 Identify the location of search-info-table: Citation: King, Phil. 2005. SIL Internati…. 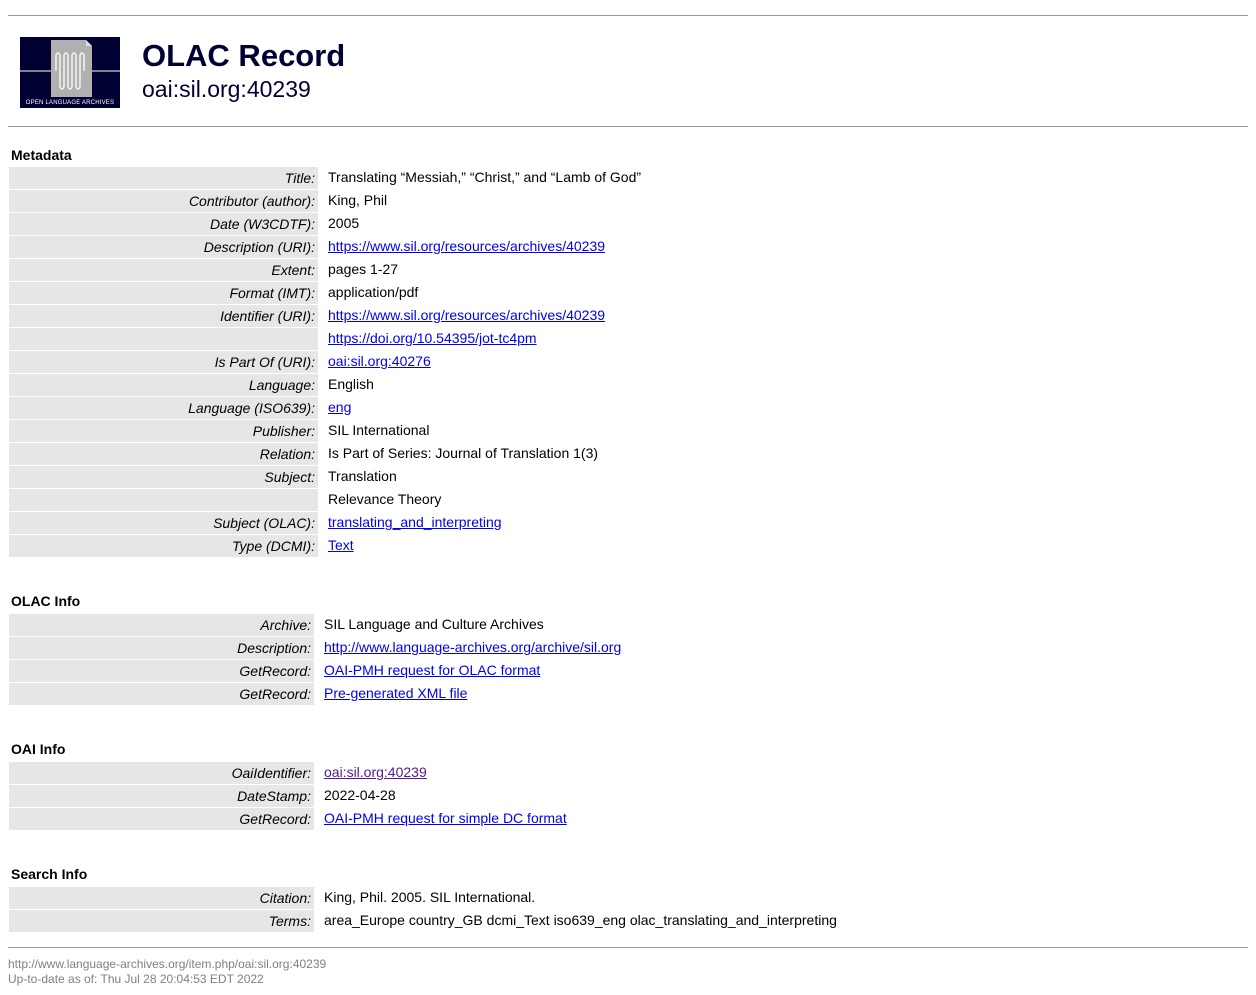
(628, 909).